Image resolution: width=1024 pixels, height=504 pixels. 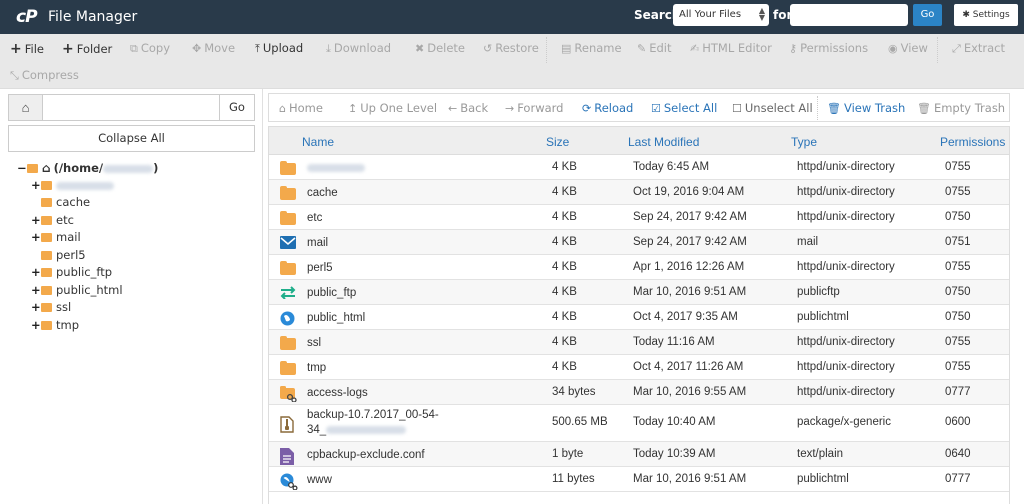 I want to click on compress-button: ⤡ Compress, so click(x=44, y=75).